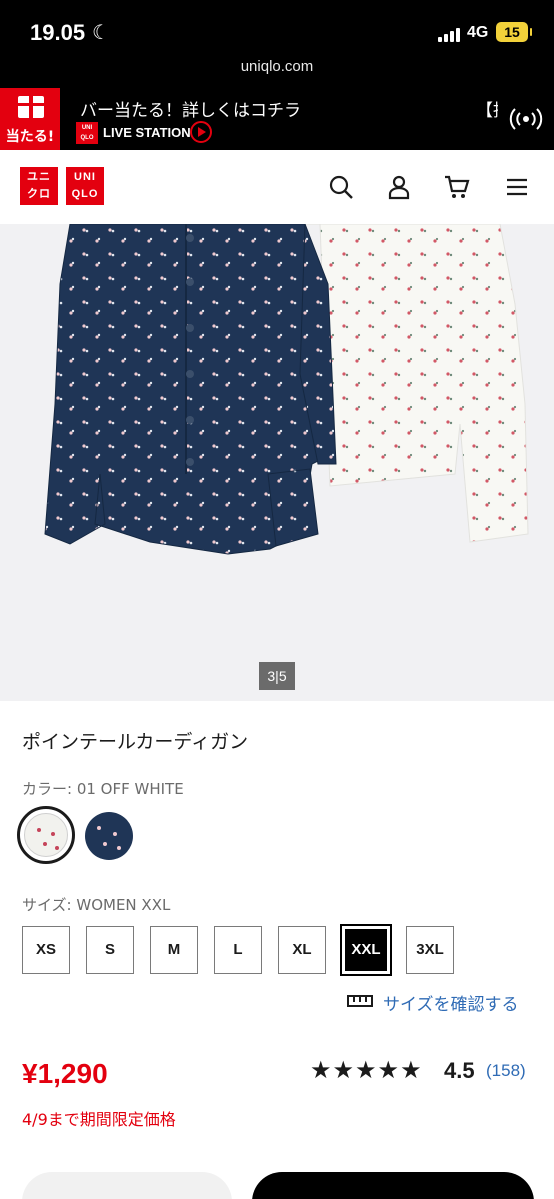 This screenshot has height=1199, width=554. Describe the element at coordinates (430, 950) in the screenshot. I see `size-button-3xl: 3XL` at that location.